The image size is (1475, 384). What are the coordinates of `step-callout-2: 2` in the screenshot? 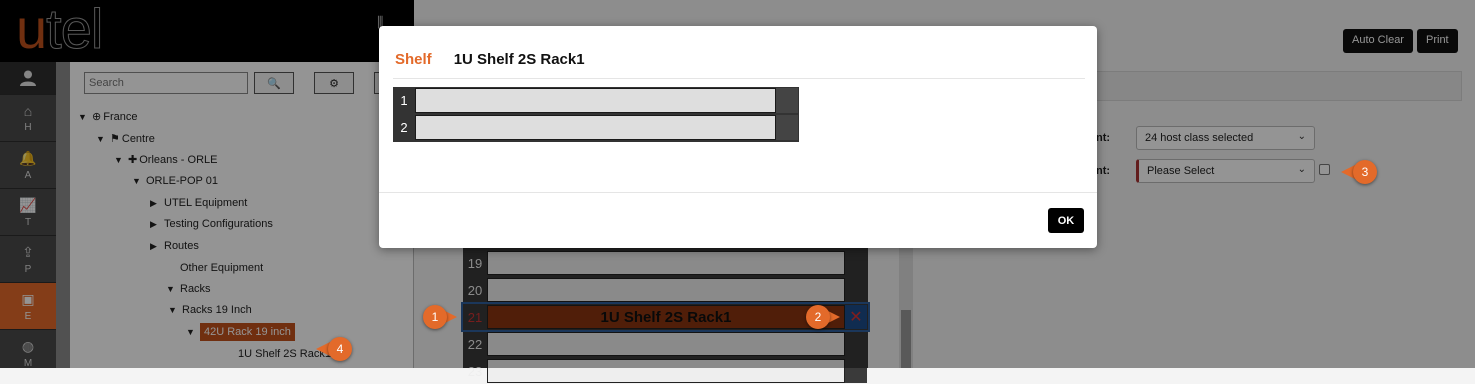 It's located at (824, 317).